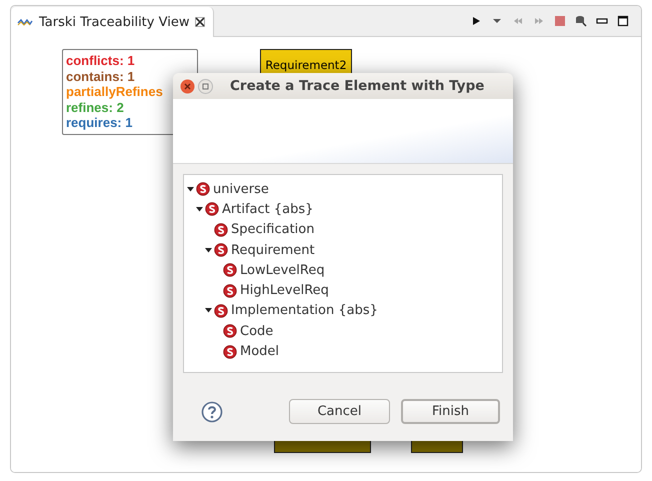 This screenshot has height=481, width=652. I want to click on maximize-icon, so click(623, 21).